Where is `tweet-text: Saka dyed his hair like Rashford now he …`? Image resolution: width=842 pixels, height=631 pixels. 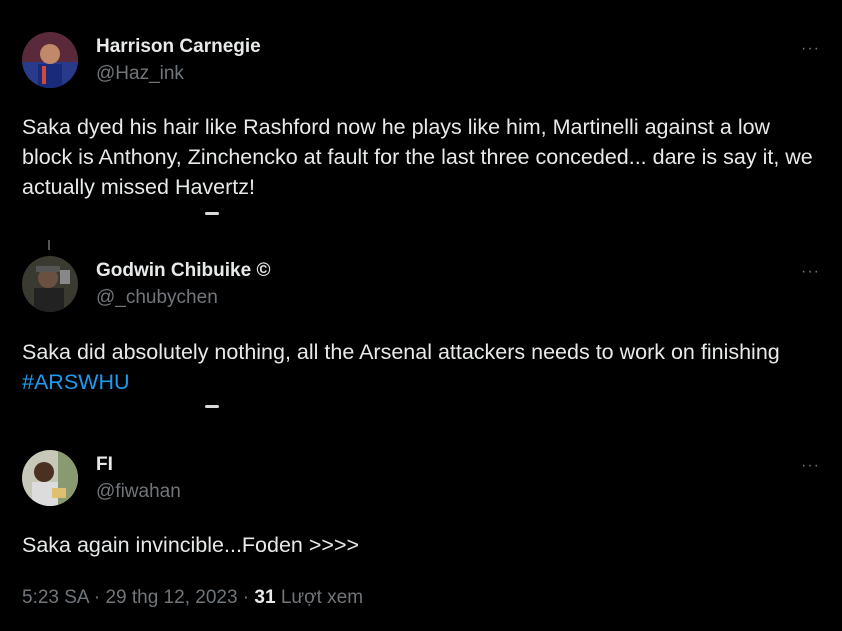 tweet-text: Saka dyed his hair like Rashford now he … is located at coordinates (417, 157).